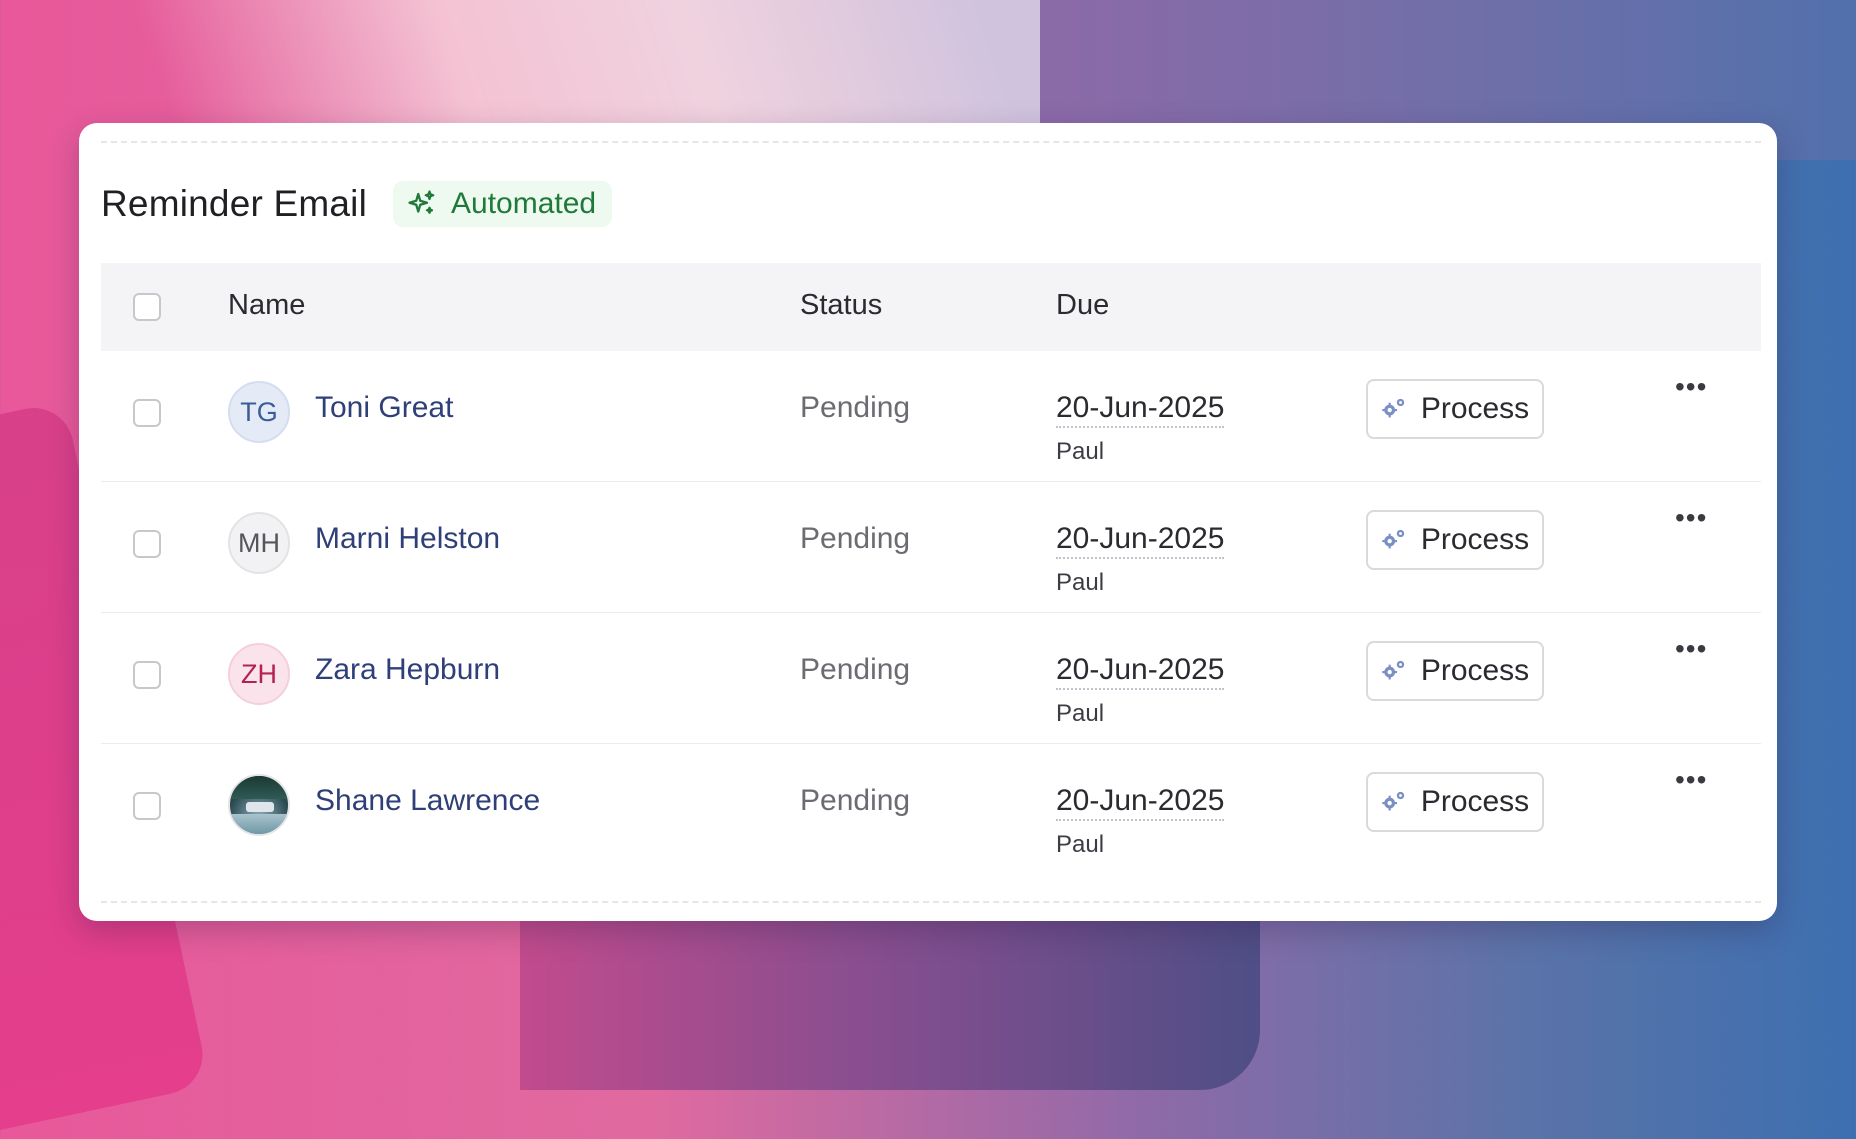 The image size is (1856, 1139). Describe the element at coordinates (259, 788) in the screenshot. I see `photo-sky` at that location.